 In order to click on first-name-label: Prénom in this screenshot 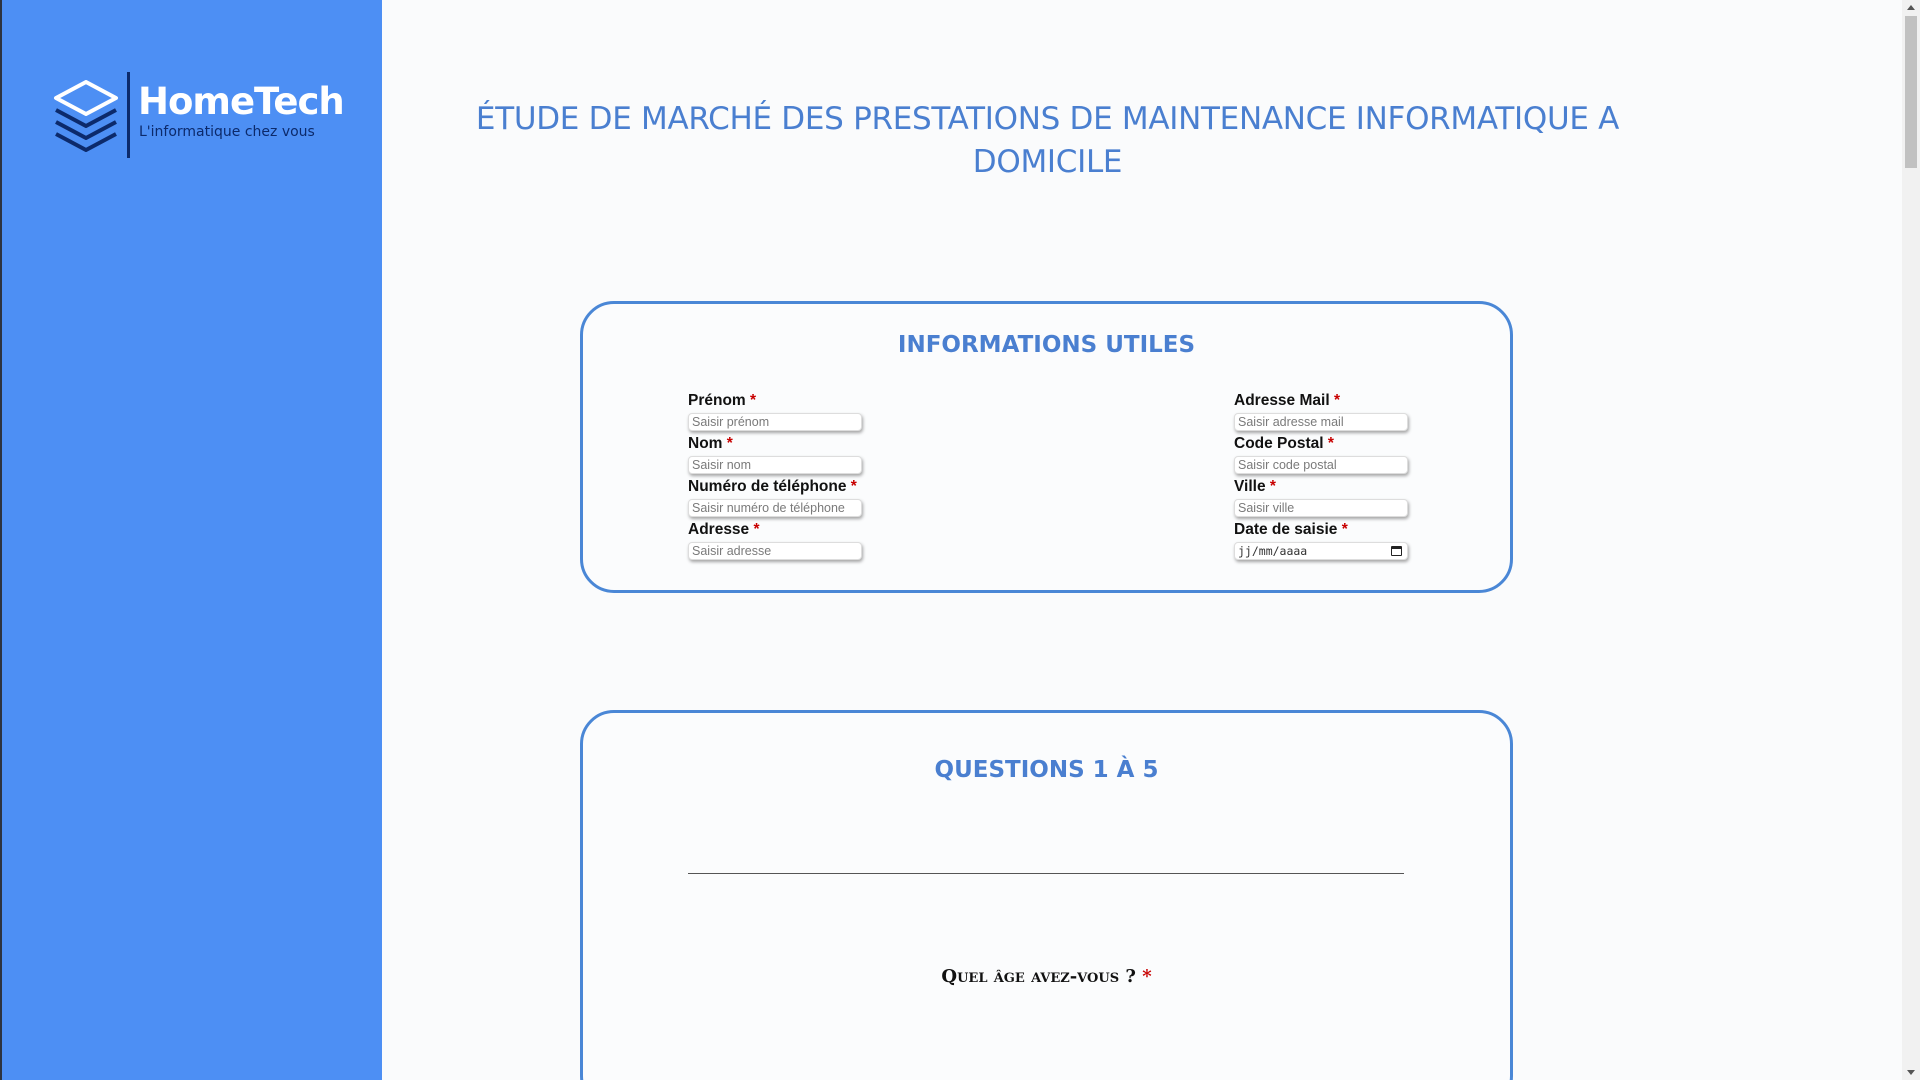, I will do `click(717, 400)`.